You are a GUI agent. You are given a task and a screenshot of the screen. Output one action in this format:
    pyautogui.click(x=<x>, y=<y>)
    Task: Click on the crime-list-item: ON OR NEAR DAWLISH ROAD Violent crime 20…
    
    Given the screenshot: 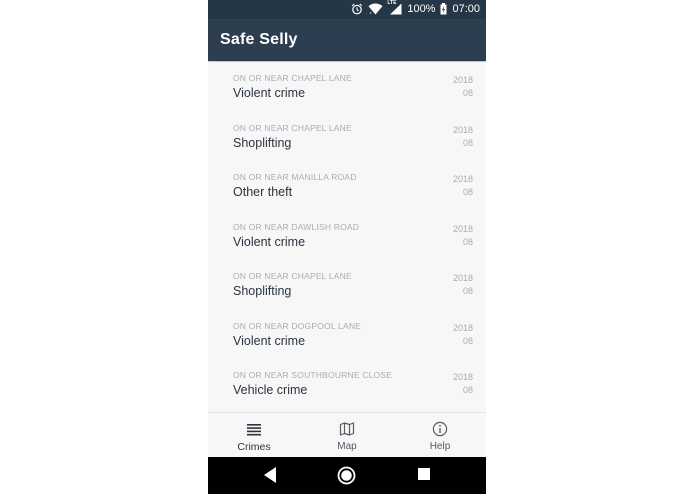 What is the action you would take?
    pyautogui.click(x=347, y=235)
    